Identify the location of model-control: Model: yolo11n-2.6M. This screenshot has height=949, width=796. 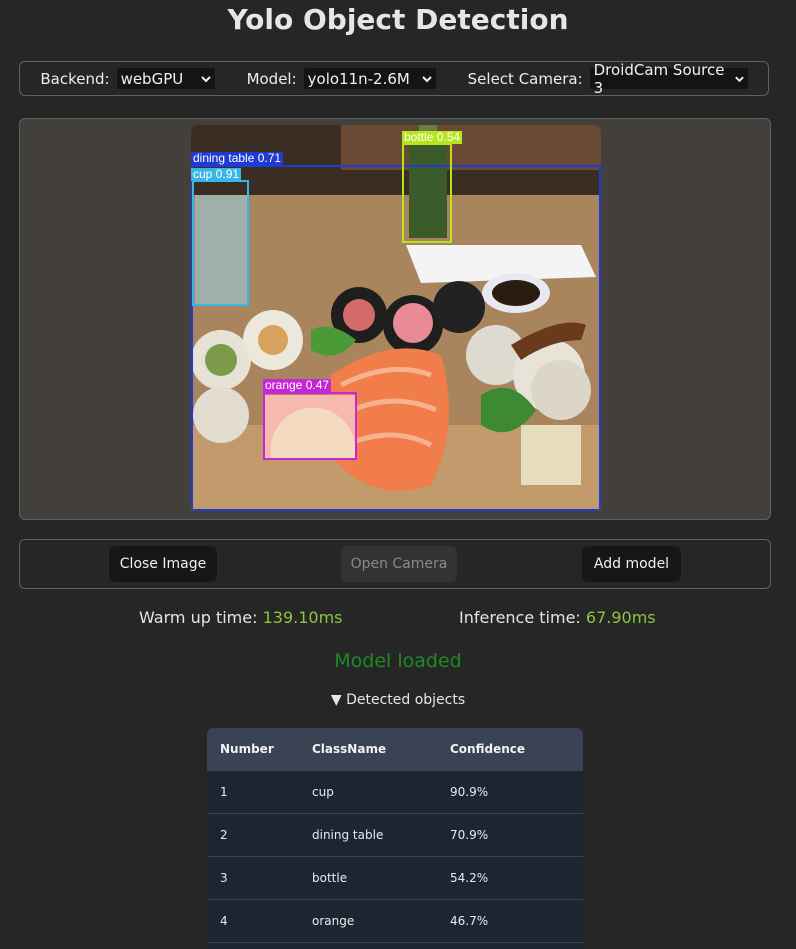
(341, 78).